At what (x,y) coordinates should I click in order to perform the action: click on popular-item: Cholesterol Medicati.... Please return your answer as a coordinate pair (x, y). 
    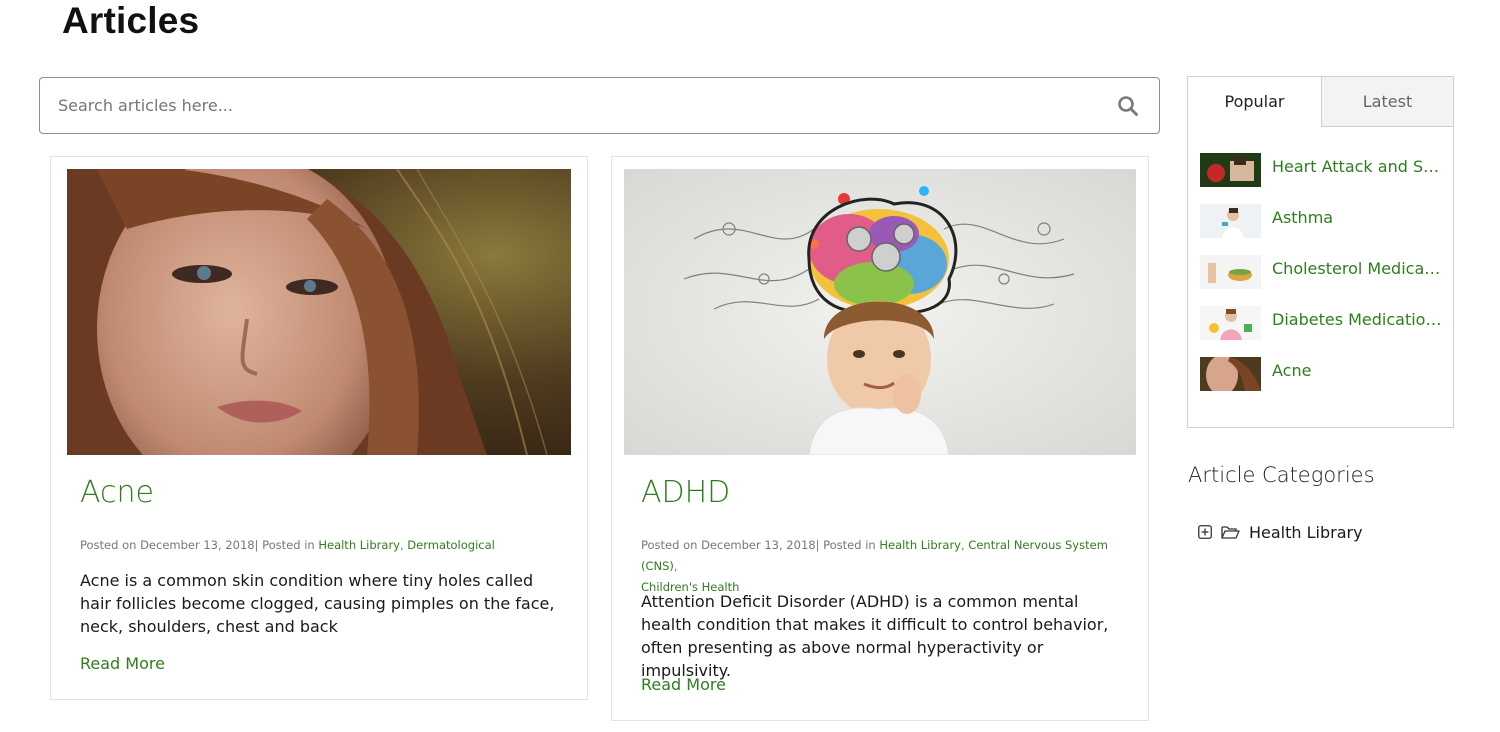
    Looking at the image, I should click on (1325, 278).